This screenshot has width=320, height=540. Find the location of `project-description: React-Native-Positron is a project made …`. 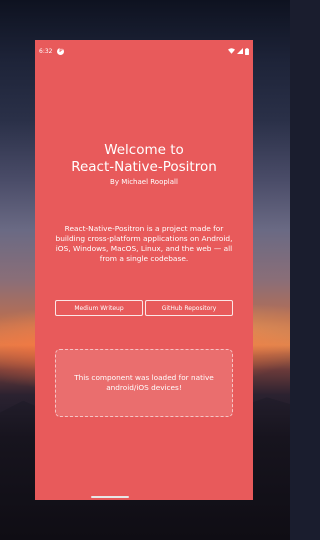

project-description: React-Native-Positron is a project made … is located at coordinates (144, 243).